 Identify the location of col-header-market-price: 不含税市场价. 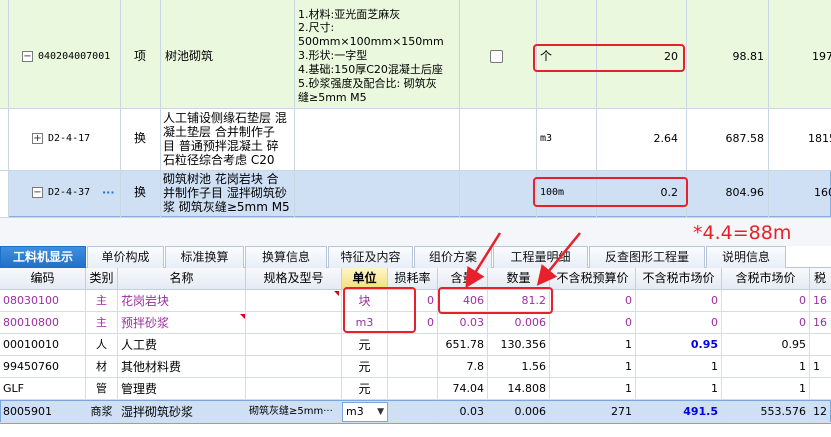
(679, 279).